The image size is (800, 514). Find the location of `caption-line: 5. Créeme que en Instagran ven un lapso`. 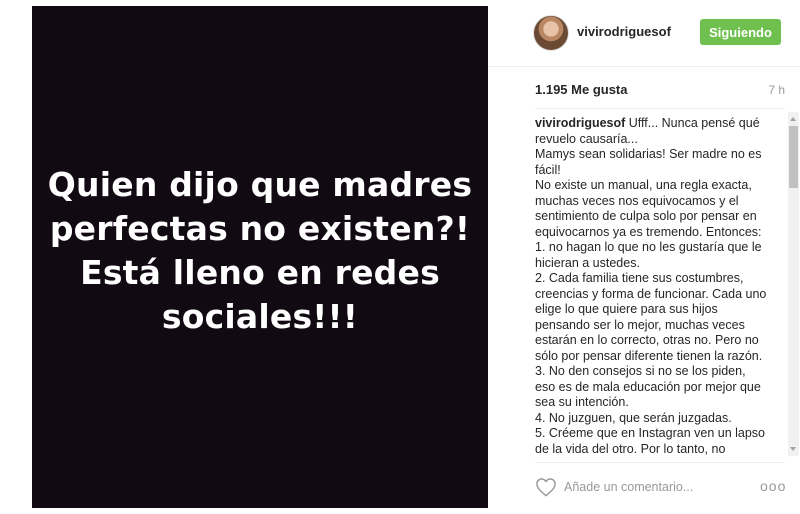

caption-line: 5. Créeme que en Instagran ven un lapso is located at coordinates (650, 433).